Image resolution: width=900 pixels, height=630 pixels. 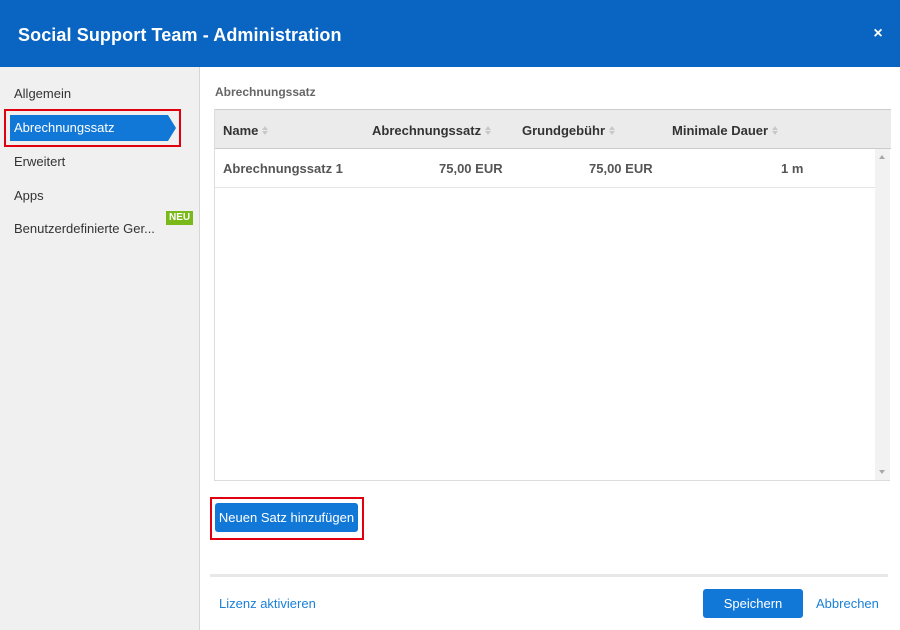 I want to click on save-button: Speichern, so click(x=753, y=603).